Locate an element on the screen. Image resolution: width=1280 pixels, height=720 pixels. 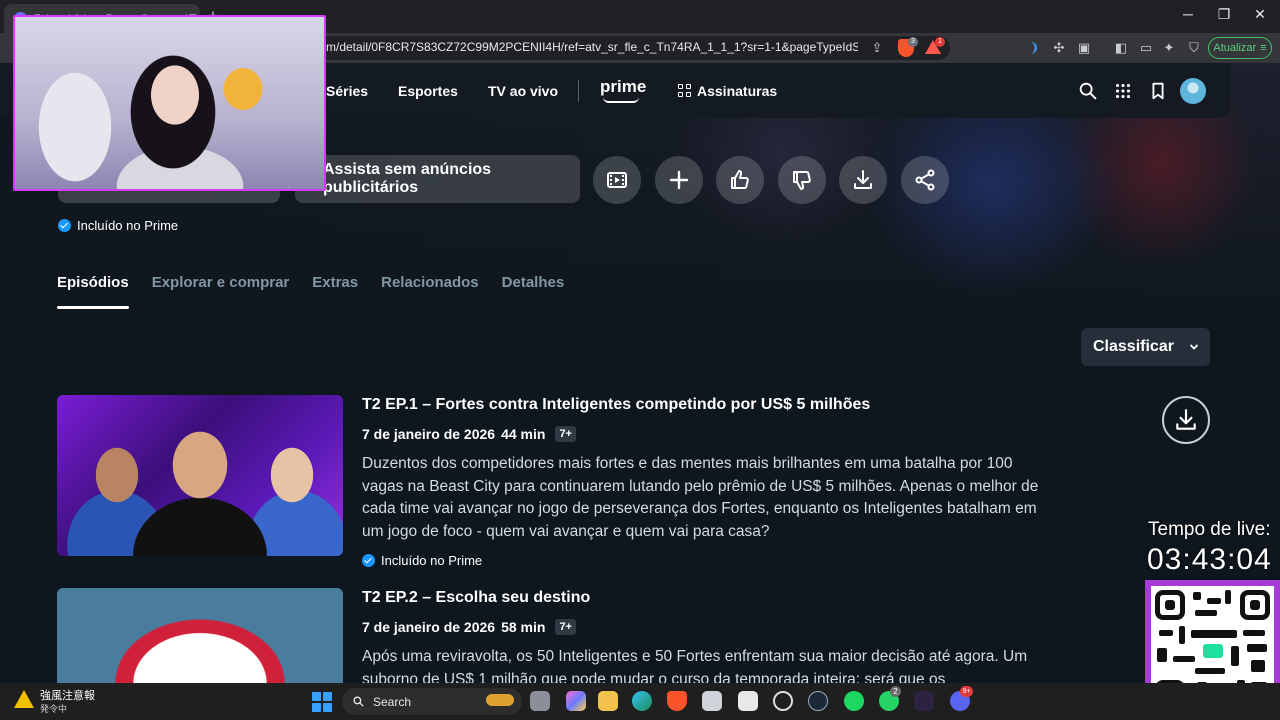
task-view-icon is located at coordinates (540, 701).